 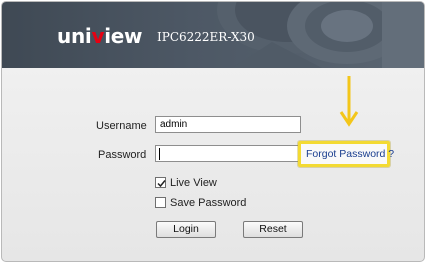 What do you see at coordinates (228, 153) in the screenshot?
I see `password-input` at bounding box center [228, 153].